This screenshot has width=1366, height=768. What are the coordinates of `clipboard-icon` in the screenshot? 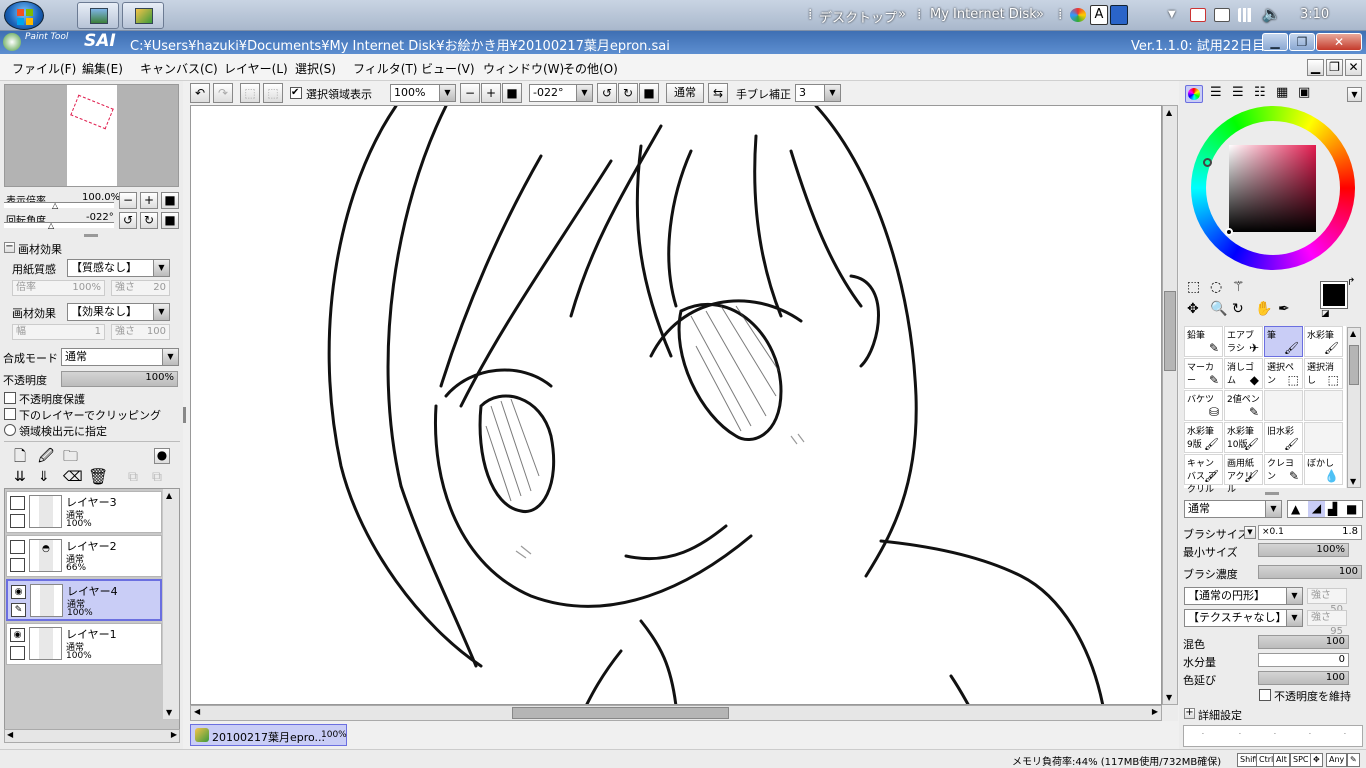 It's located at (1222, 15).